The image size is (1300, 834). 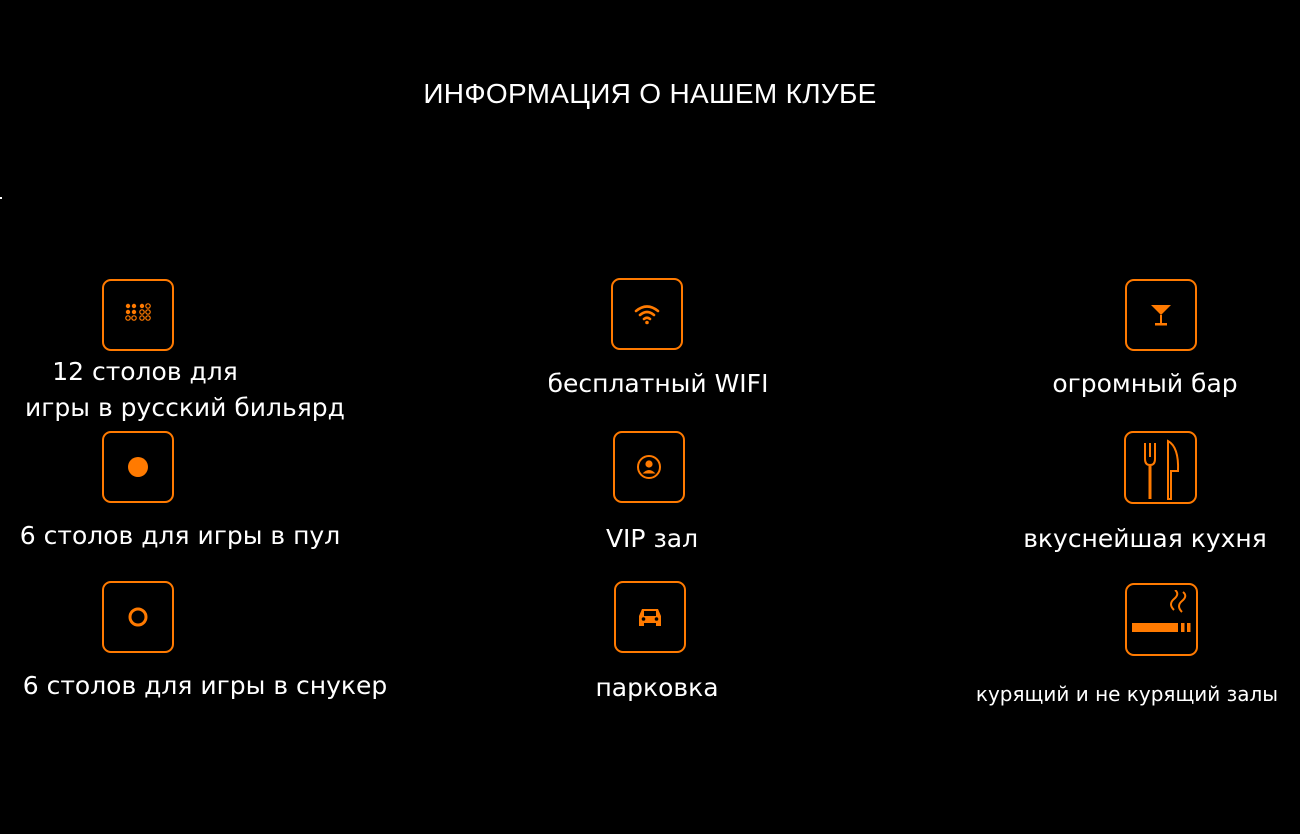 What do you see at coordinates (647, 314) in the screenshot?
I see `wifi-icon` at bounding box center [647, 314].